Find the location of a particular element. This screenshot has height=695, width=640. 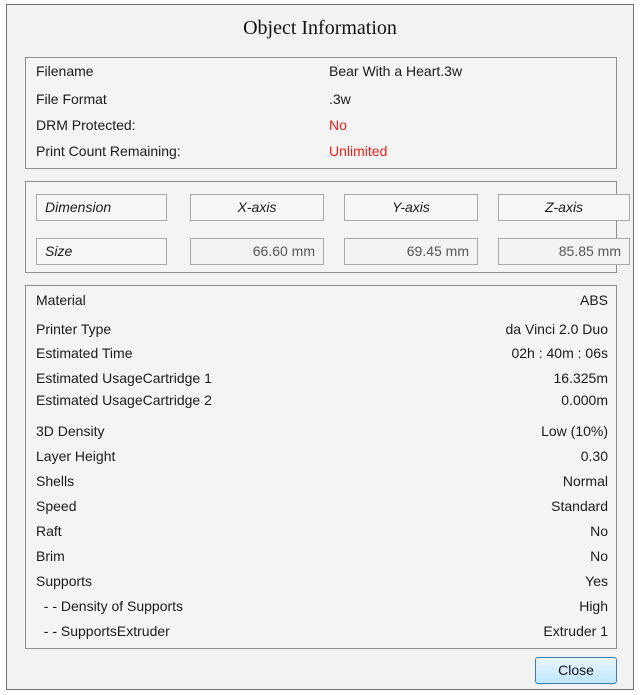

usage-cartridge-2-label: Estimated UsageCartridge 2 is located at coordinates (124, 400).